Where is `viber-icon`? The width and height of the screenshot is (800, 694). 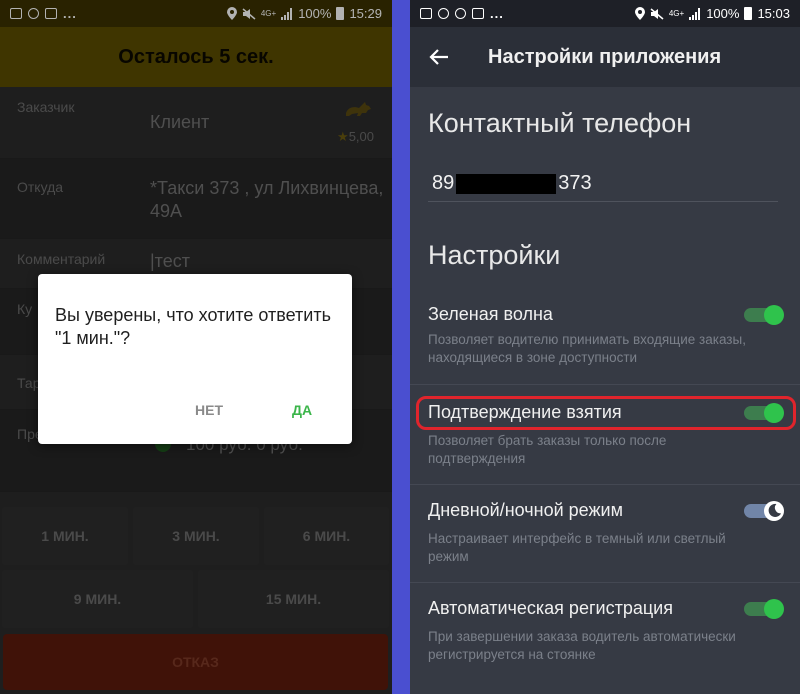 viber-icon is located at coordinates (460, 13).